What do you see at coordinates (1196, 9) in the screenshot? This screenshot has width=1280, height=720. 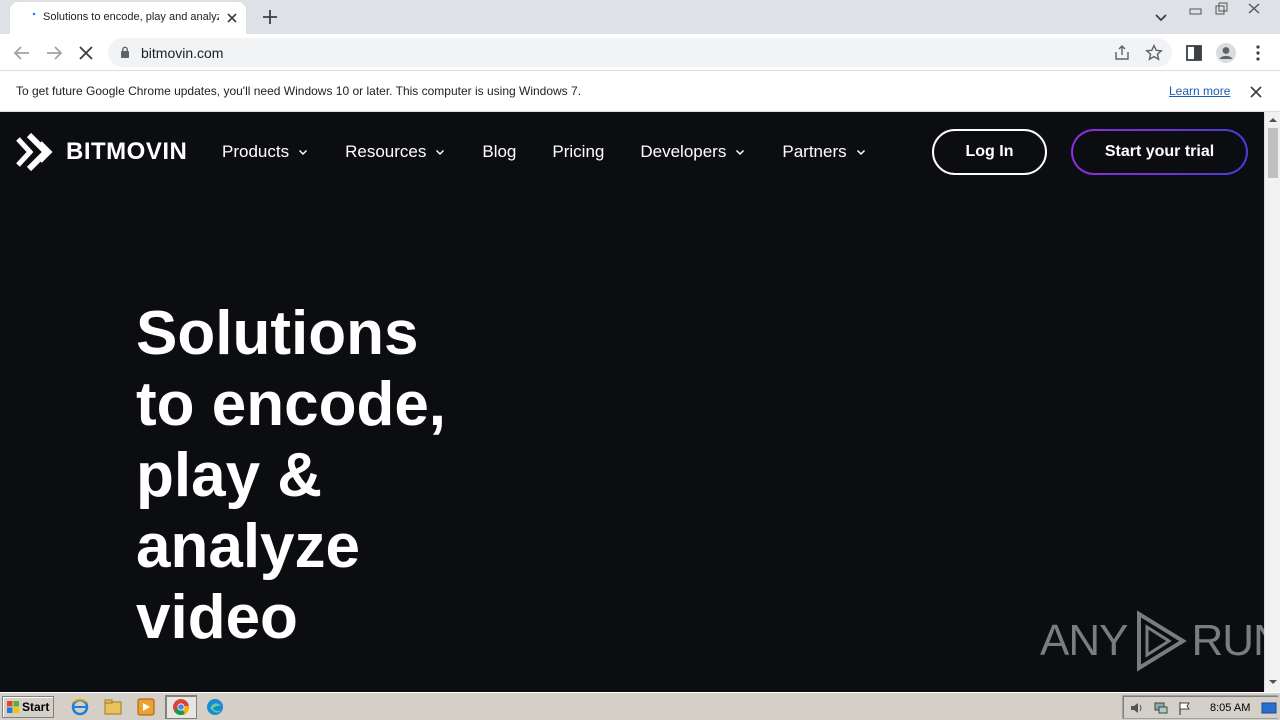 I see `minimize-button` at bounding box center [1196, 9].